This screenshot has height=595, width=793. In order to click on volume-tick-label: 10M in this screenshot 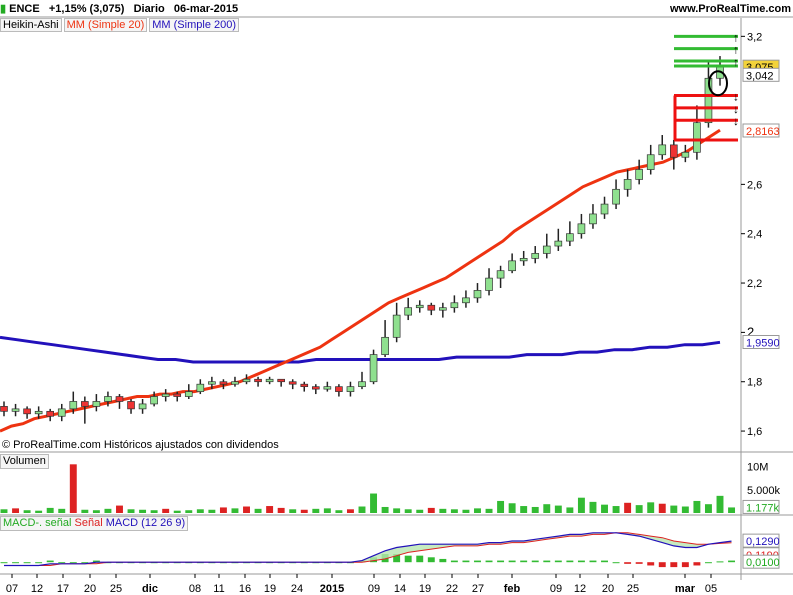, I will do `click(757, 468)`.